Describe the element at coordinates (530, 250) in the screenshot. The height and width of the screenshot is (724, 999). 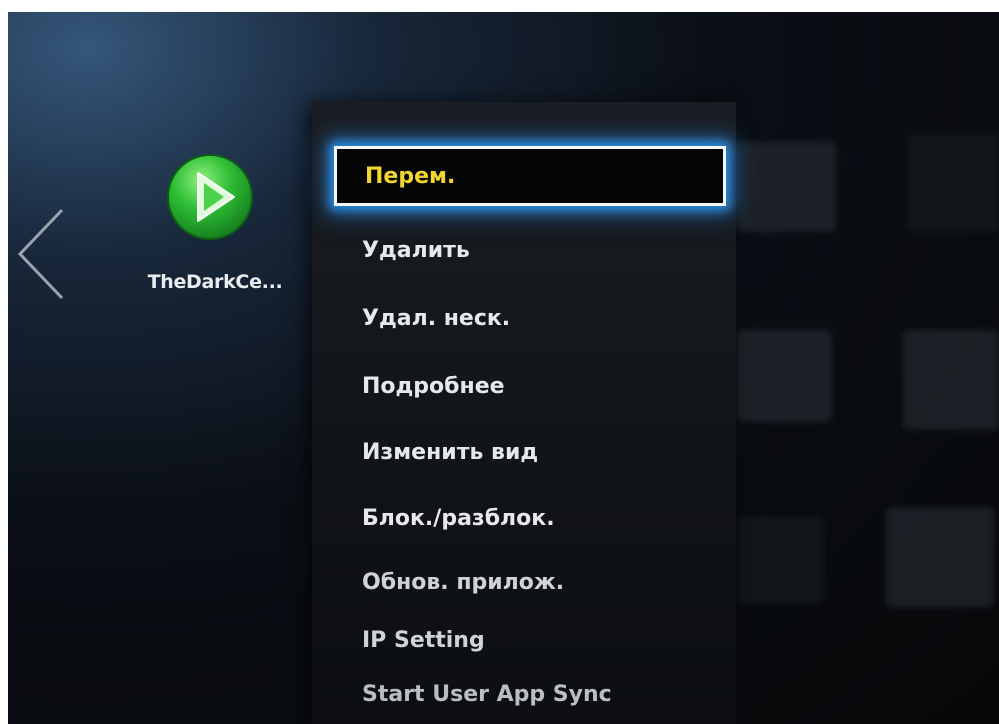
I see `menu-item-delete: Удалить` at that location.